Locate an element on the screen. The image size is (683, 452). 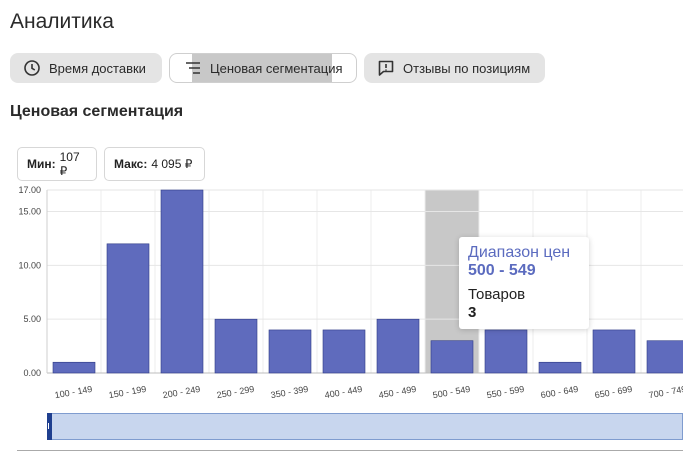
y-tick-label: 5.00 is located at coordinates (32, 319).